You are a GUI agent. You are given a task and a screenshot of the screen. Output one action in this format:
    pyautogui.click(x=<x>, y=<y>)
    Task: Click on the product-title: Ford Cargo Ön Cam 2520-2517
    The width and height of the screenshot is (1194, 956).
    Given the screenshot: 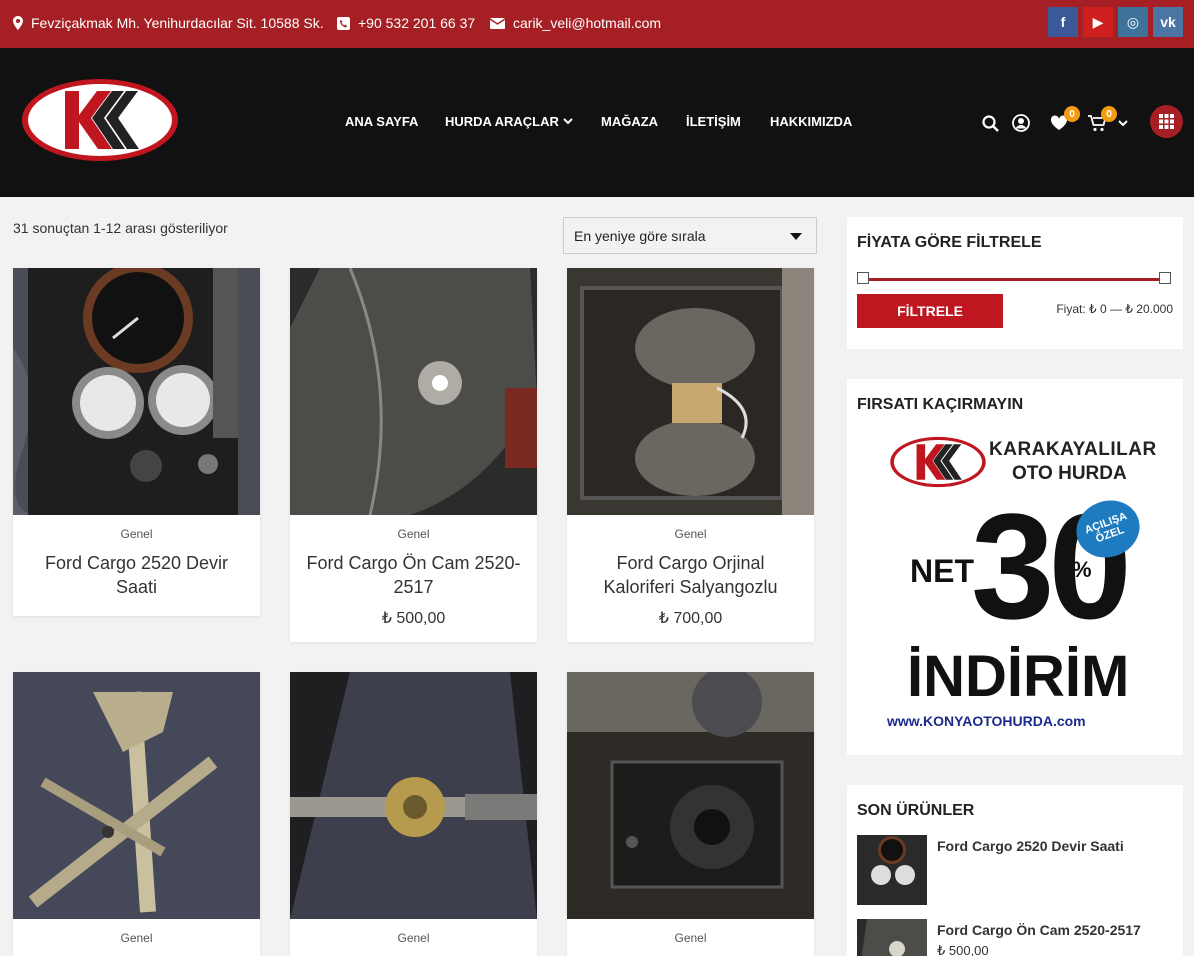 What is the action you would take?
    pyautogui.click(x=413, y=575)
    